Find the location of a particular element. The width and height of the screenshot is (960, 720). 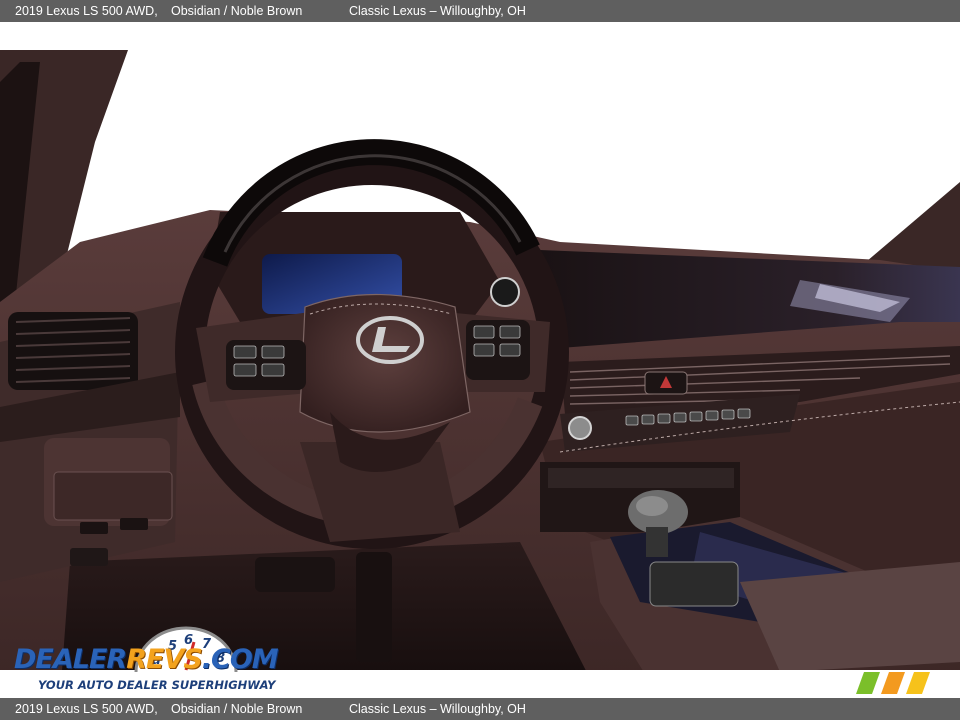

touchpad is located at coordinates (694, 584).